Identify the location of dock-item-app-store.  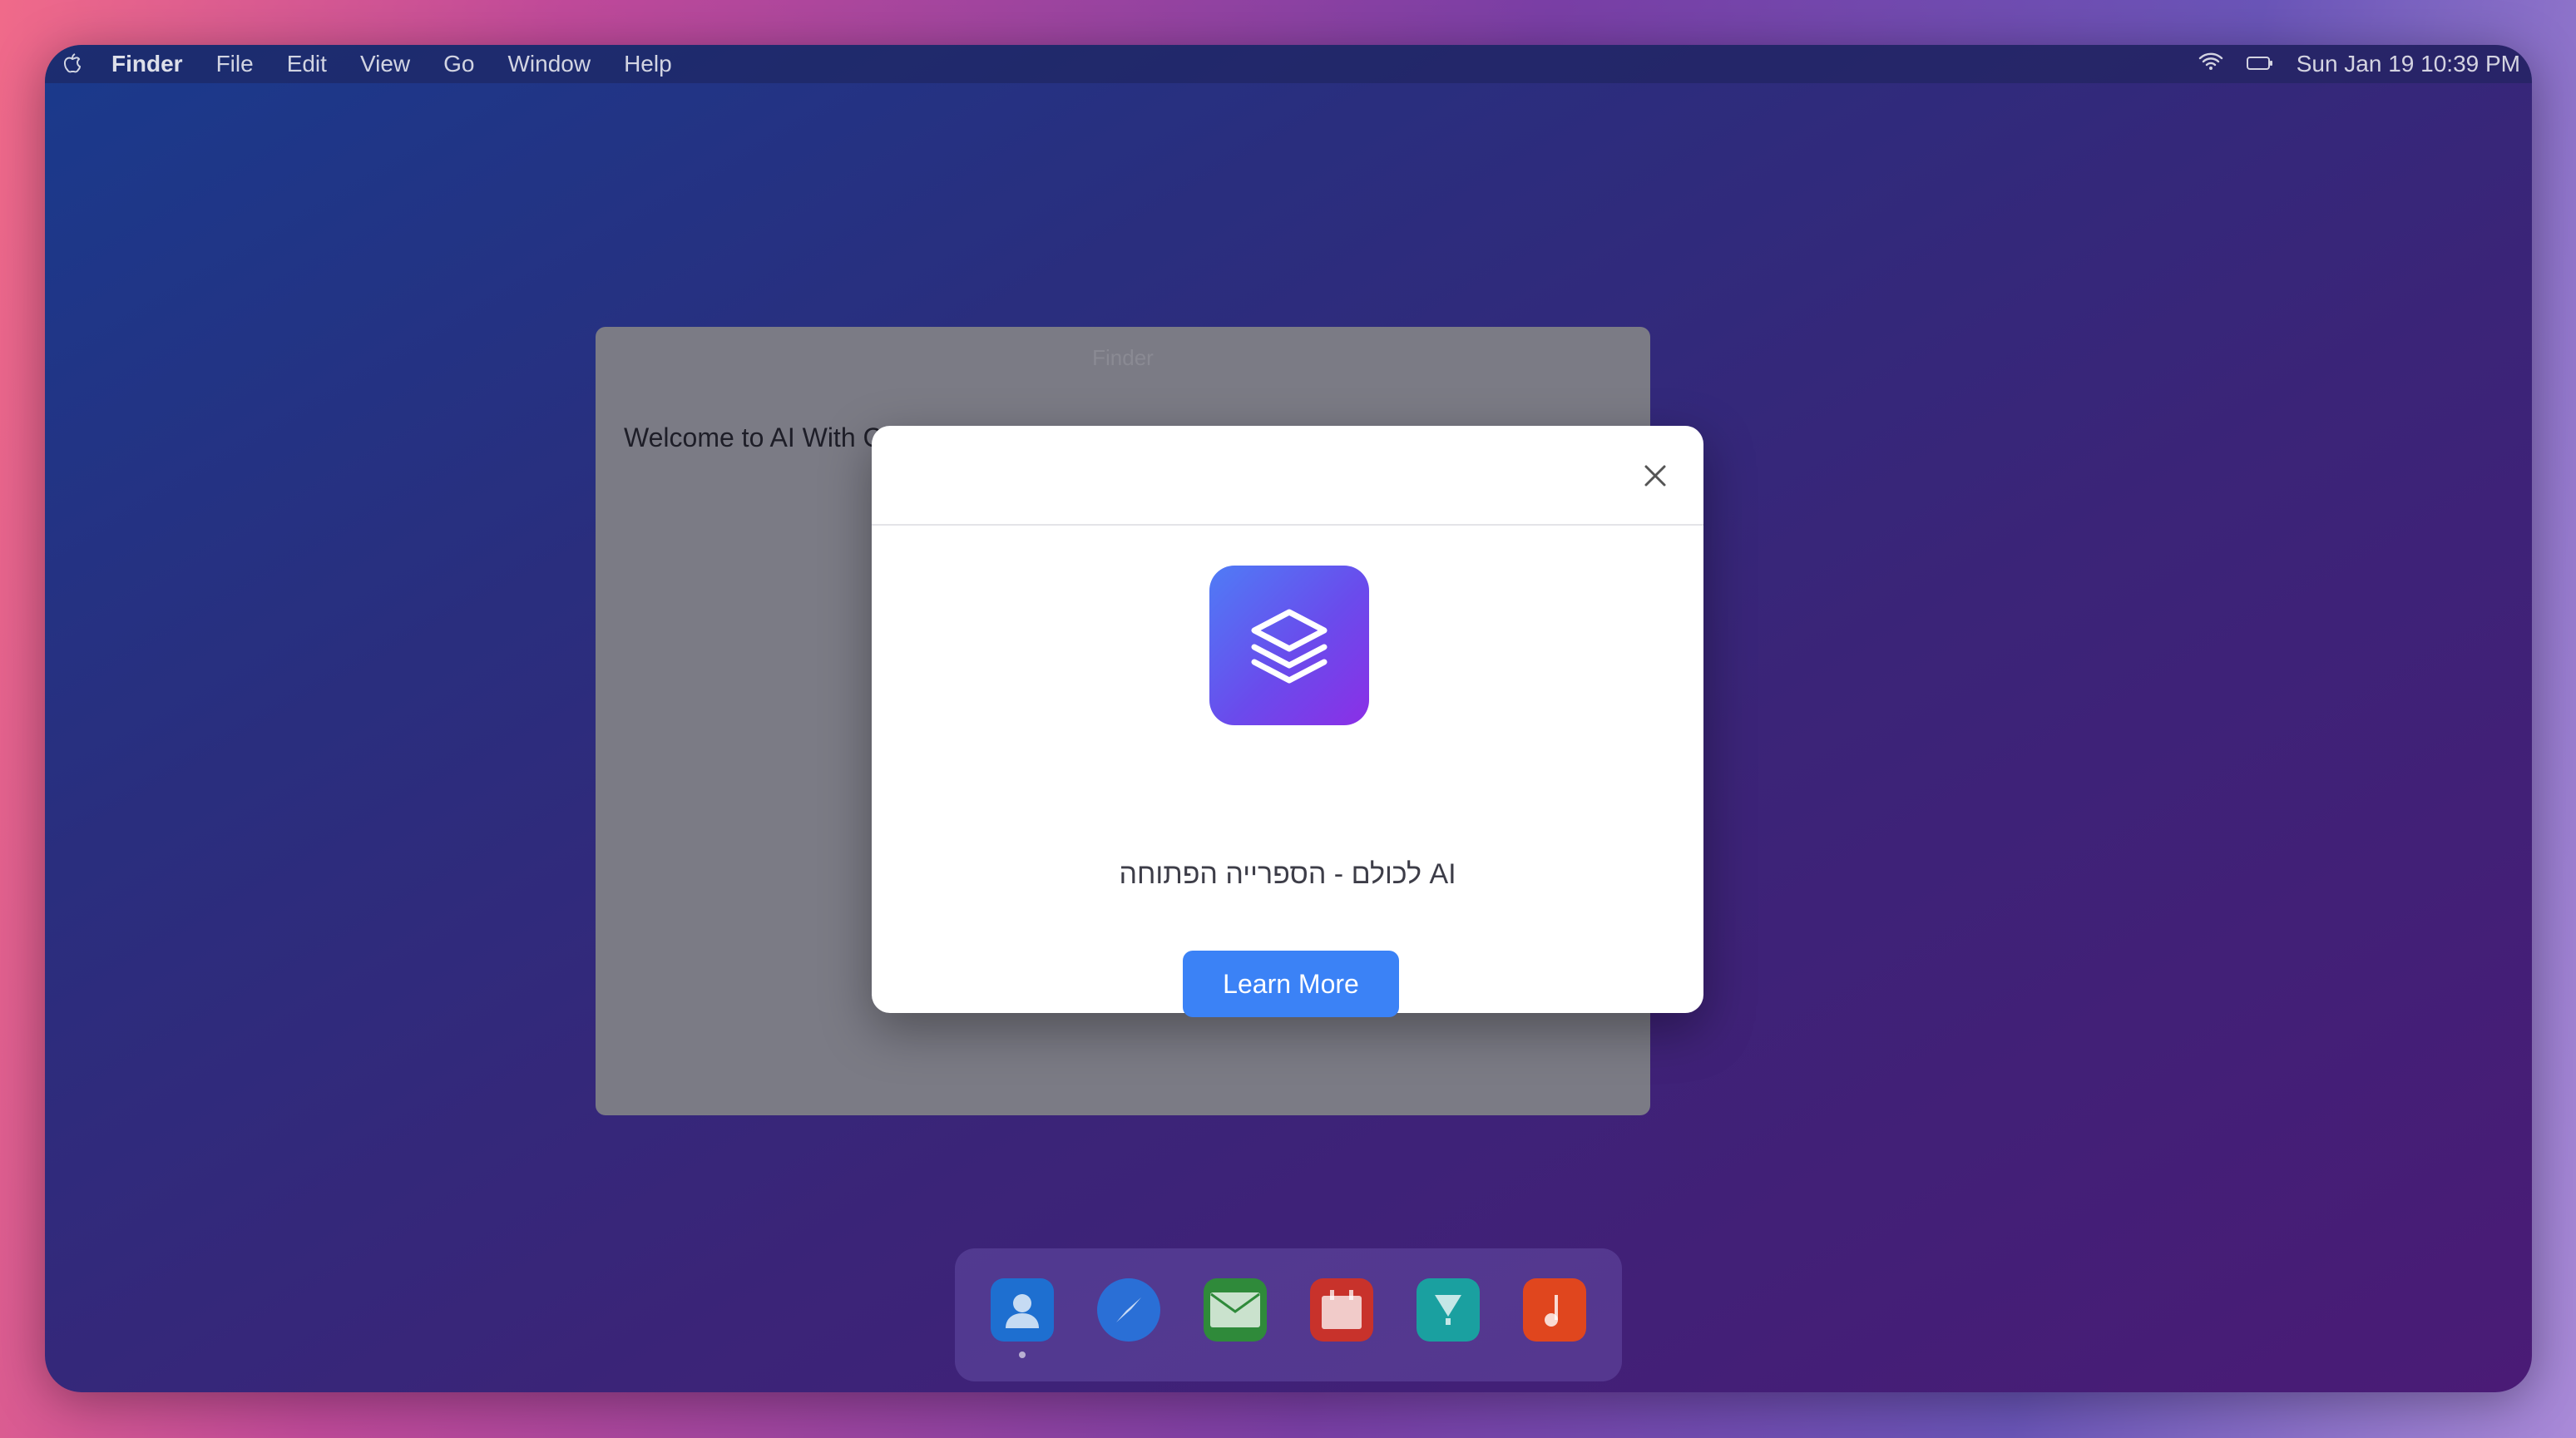
(1448, 1310).